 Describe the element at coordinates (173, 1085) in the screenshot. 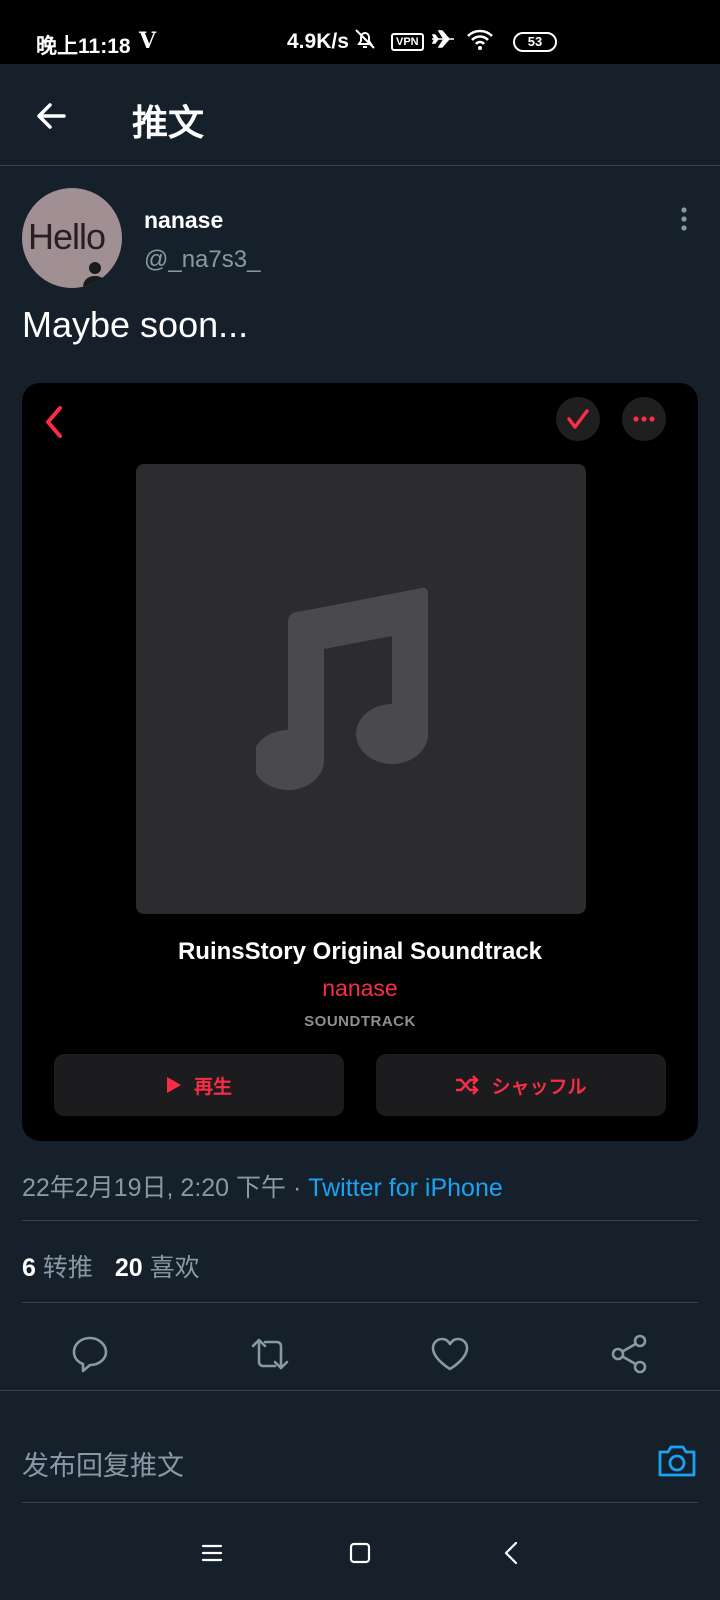

I see `play-icon` at that location.